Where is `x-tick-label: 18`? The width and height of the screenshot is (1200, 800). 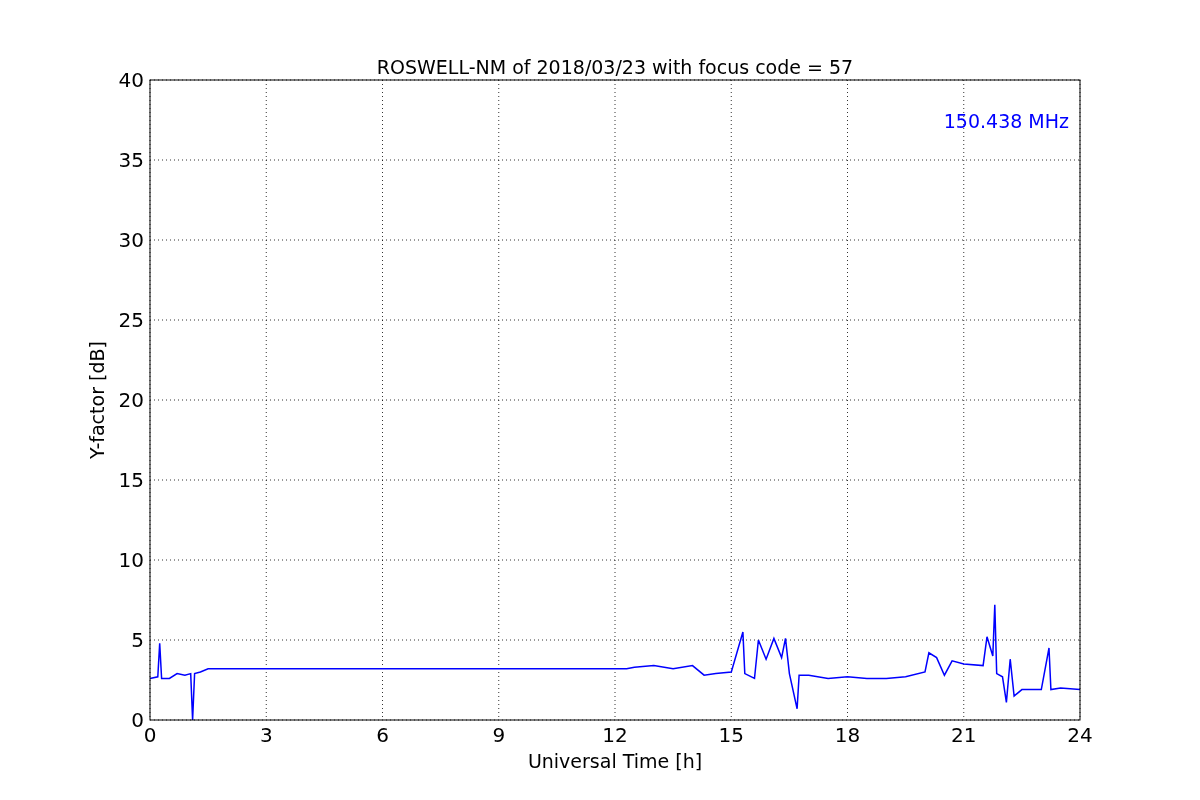
x-tick-label: 18 is located at coordinates (847, 735).